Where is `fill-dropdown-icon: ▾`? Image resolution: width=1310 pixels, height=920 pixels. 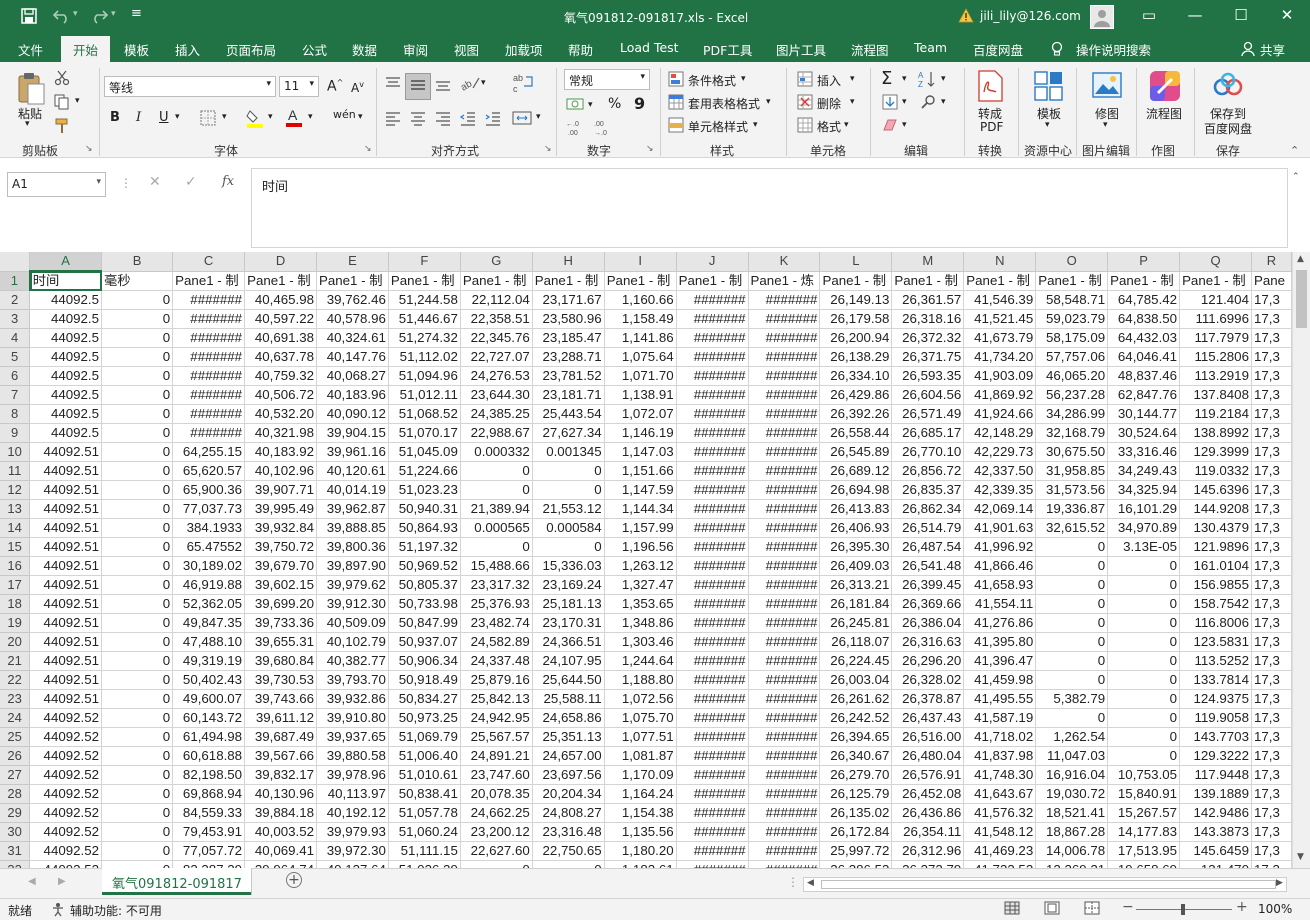
fill-dropdown-icon: ▾ is located at coordinates (904, 102).